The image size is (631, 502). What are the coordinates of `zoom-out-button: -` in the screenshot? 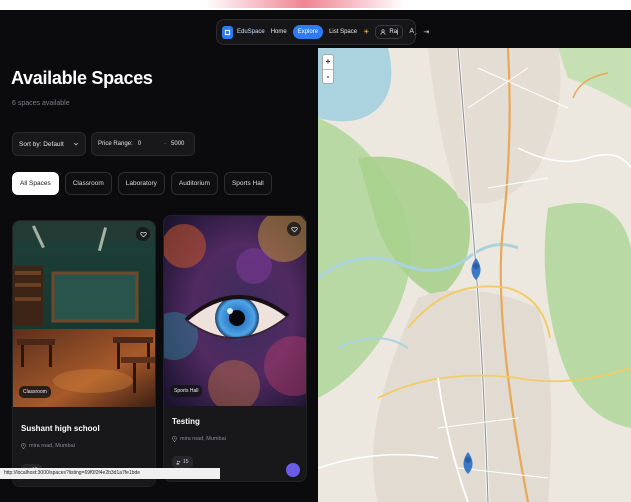 It's located at (328, 77).